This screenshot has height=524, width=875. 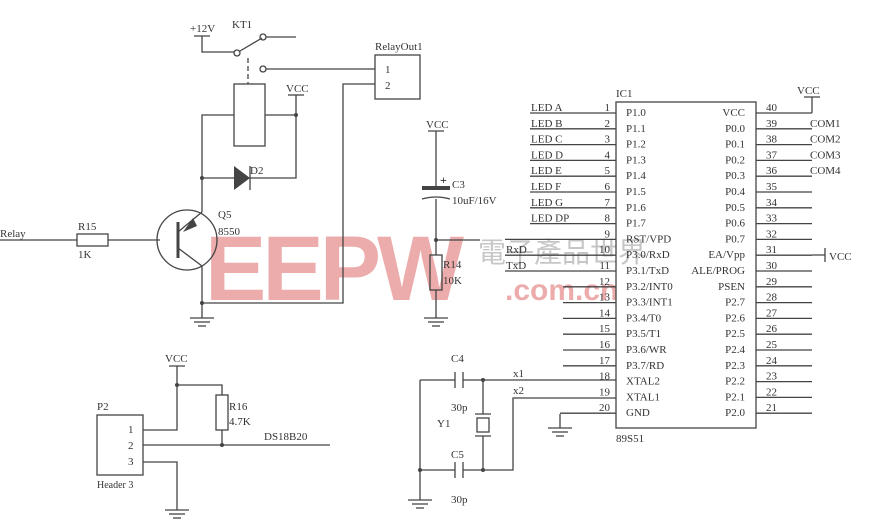 I want to click on c5-ref: C5, so click(x=457, y=455).